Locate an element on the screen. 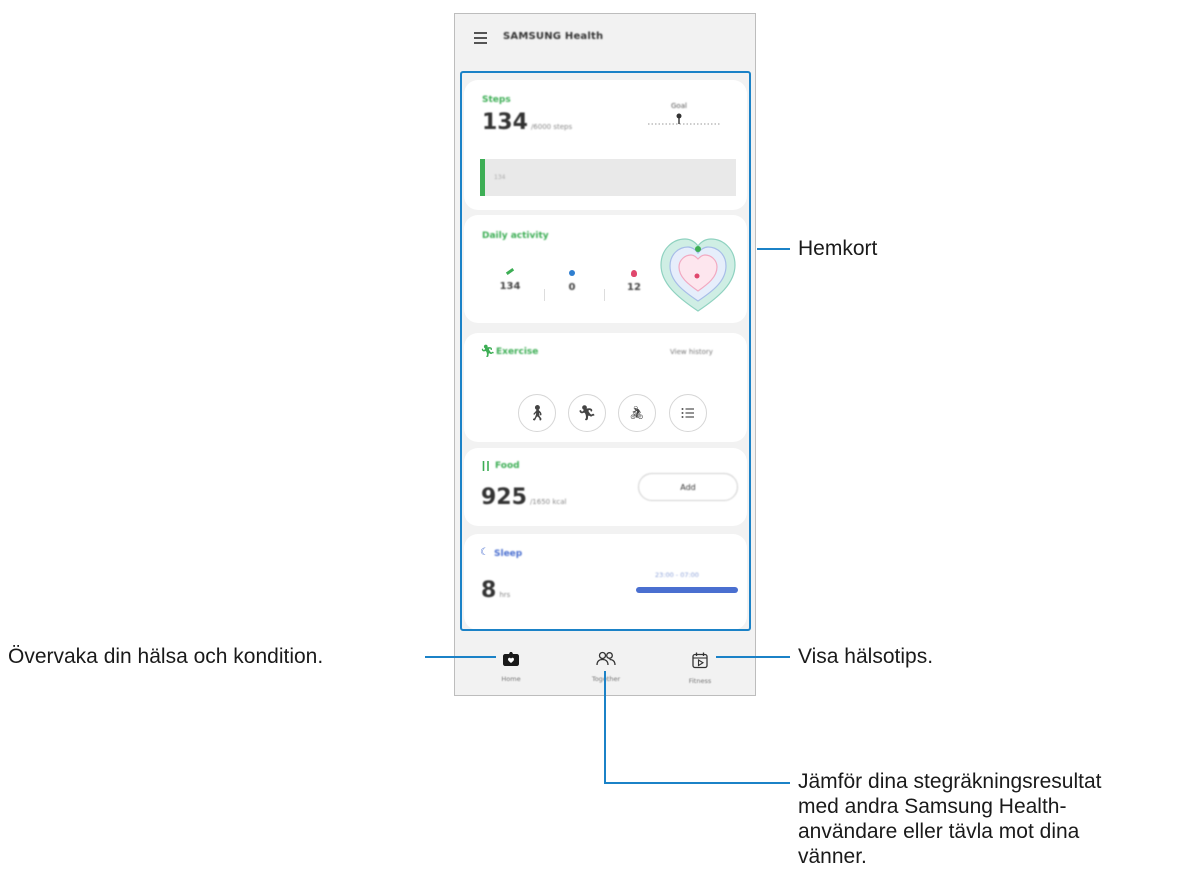  callout-line-compare-vertical is located at coordinates (605, 727).